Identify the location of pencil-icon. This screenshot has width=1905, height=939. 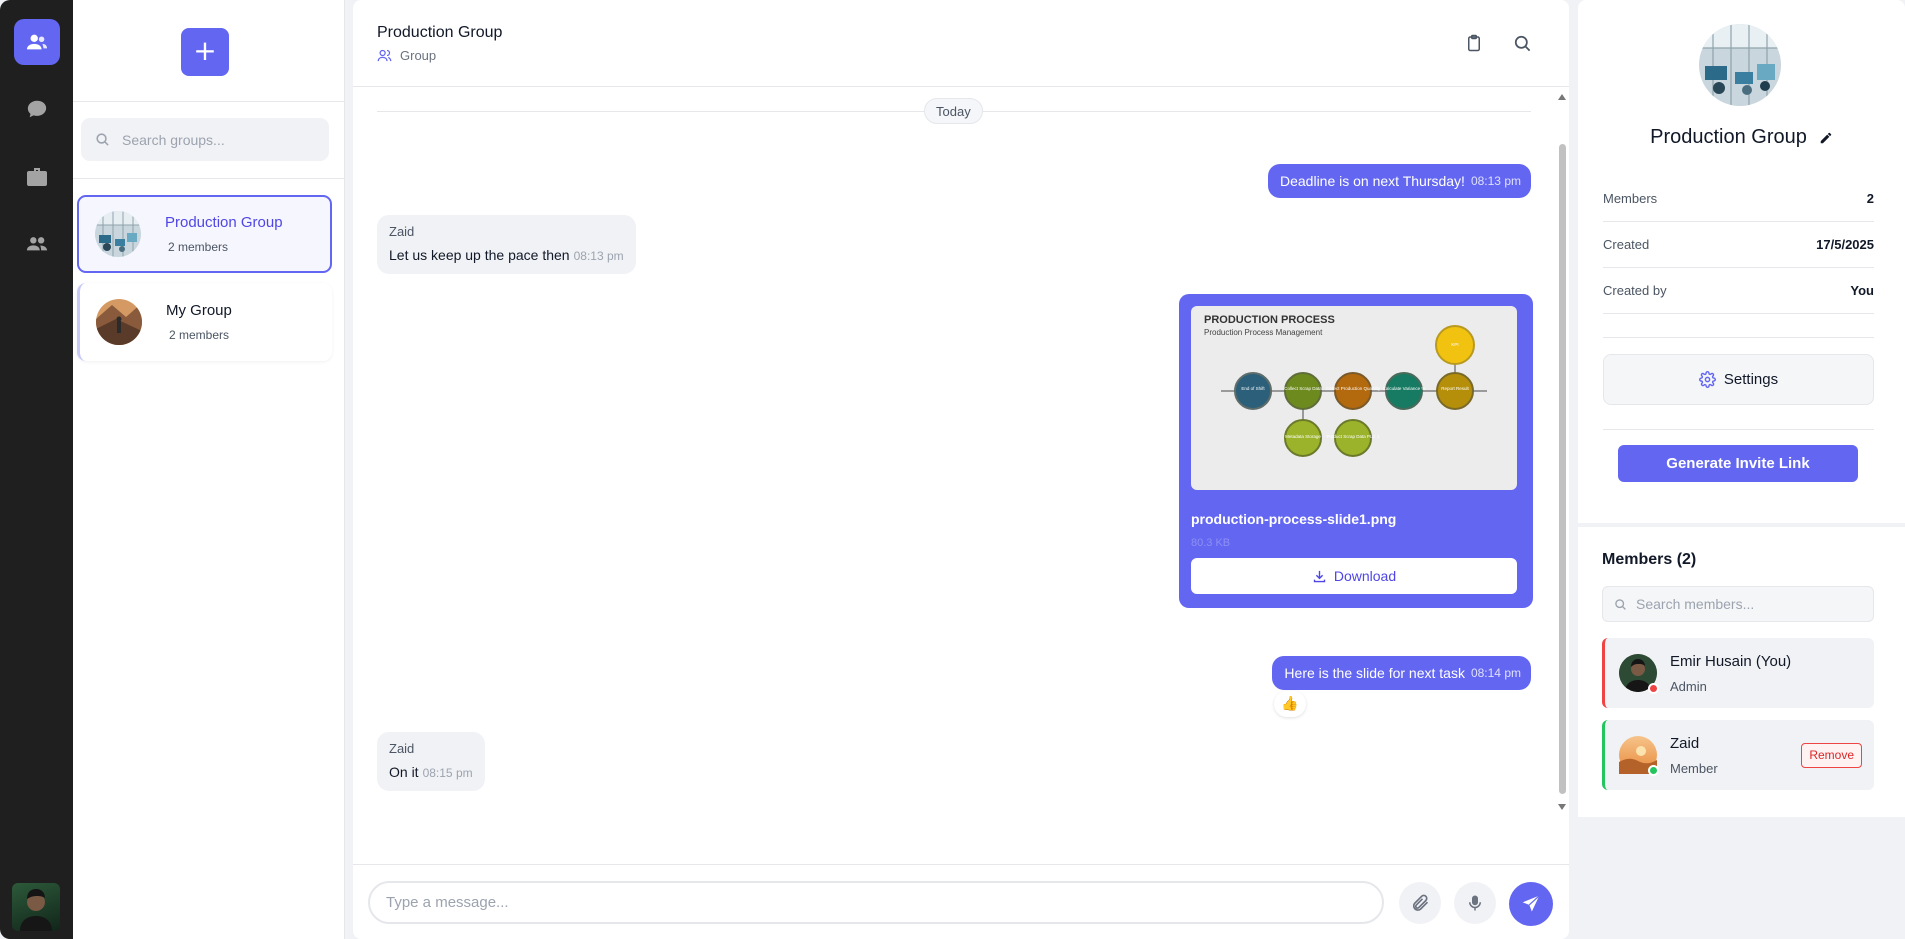
(1826, 138).